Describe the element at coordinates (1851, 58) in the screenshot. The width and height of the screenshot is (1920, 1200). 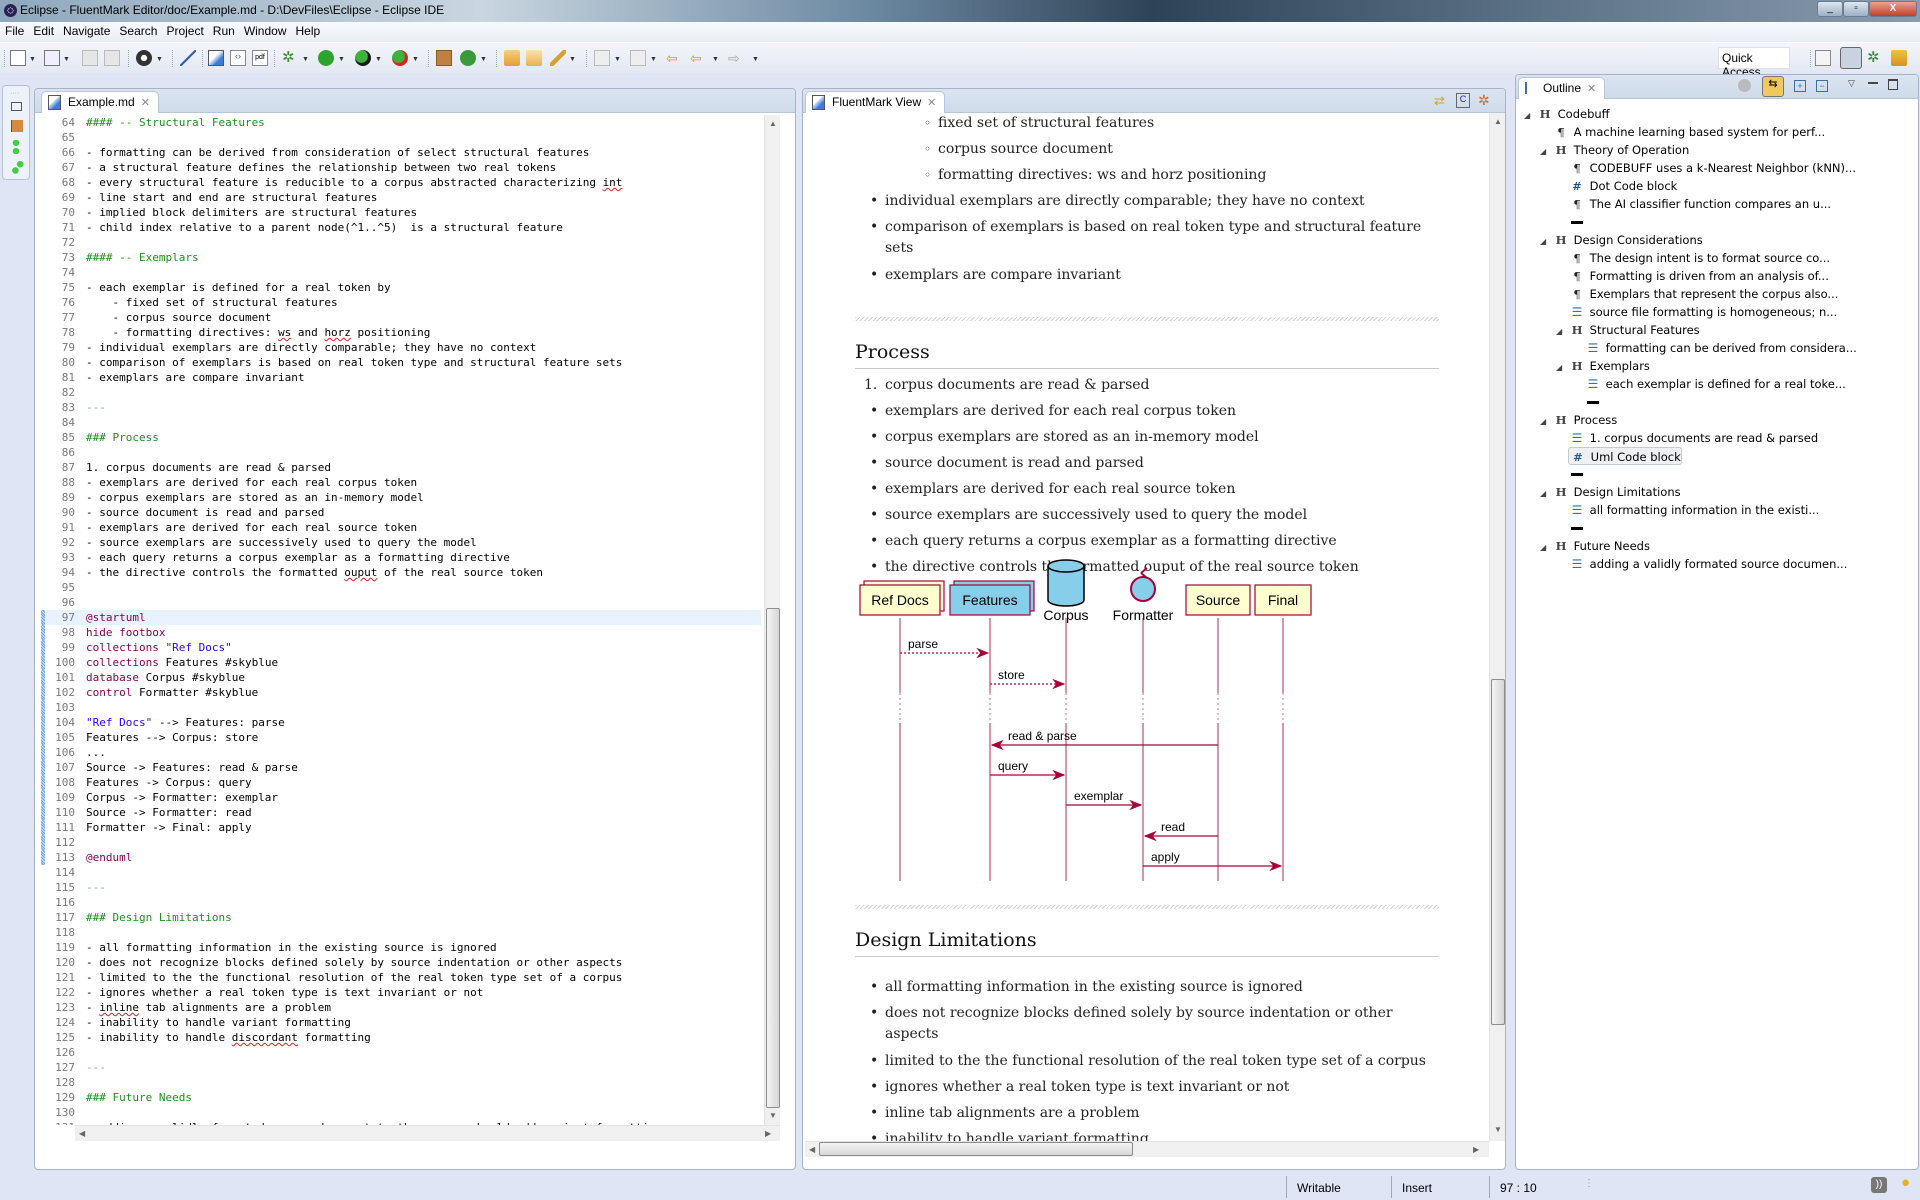
I see `fluentmark-perspective-icon` at that location.